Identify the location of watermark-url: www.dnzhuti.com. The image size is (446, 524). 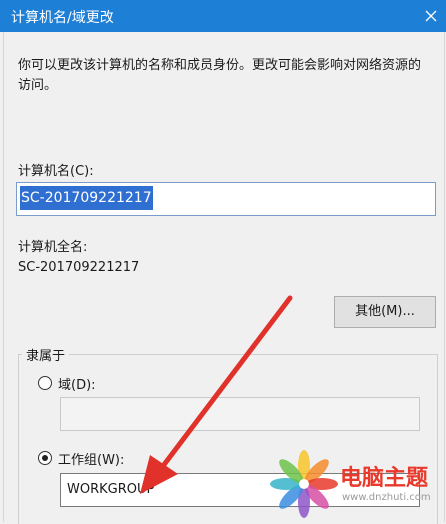
(386, 497).